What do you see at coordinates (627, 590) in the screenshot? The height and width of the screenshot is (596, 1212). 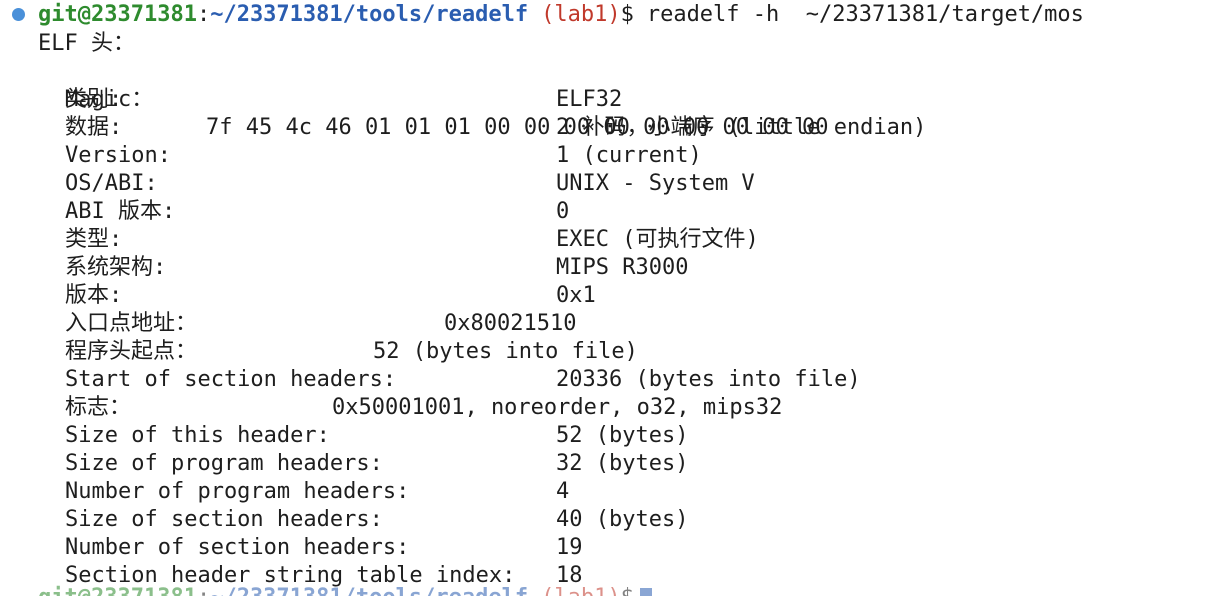 I see `next-prompt-sign: $` at bounding box center [627, 590].